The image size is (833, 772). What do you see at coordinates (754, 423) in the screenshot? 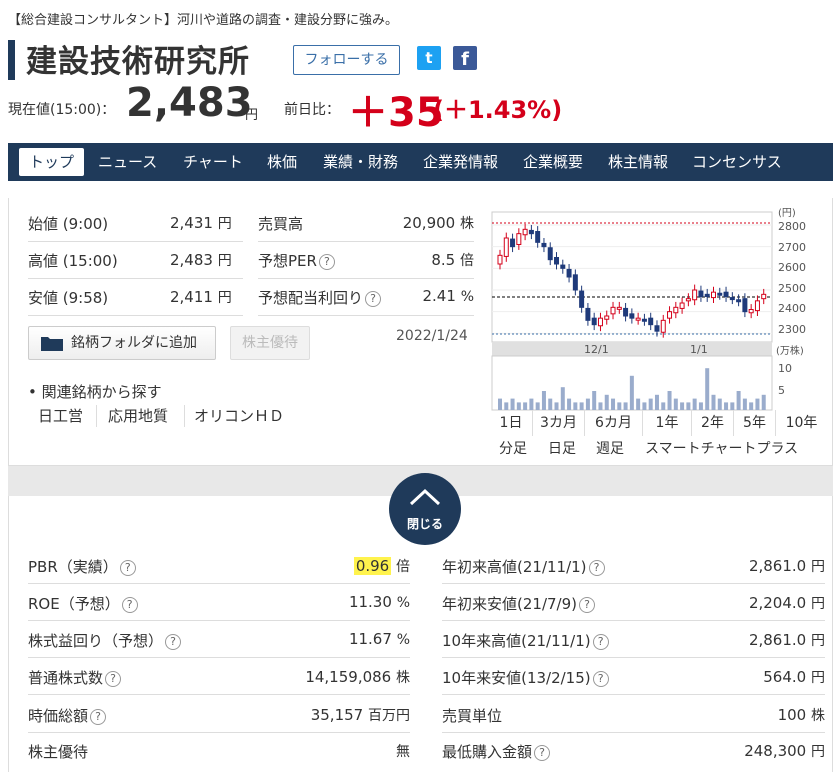
I see `range-5y: 5年` at bounding box center [754, 423].